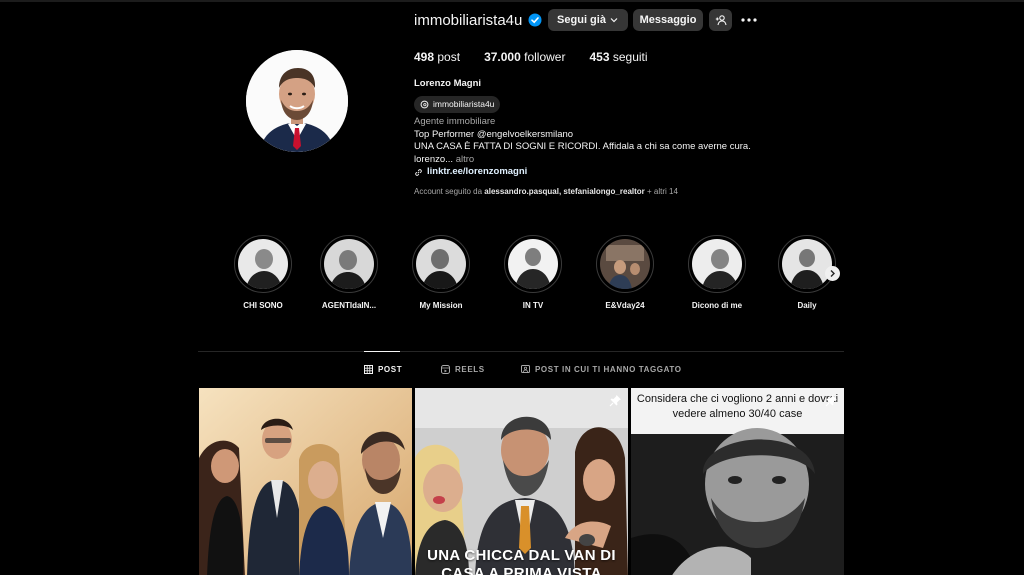 Image resolution: width=1024 pixels, height=575 pixels. Describe the element at coordinates (535, 20) in the screenshot. I see `verified-badge-icon` at that location.